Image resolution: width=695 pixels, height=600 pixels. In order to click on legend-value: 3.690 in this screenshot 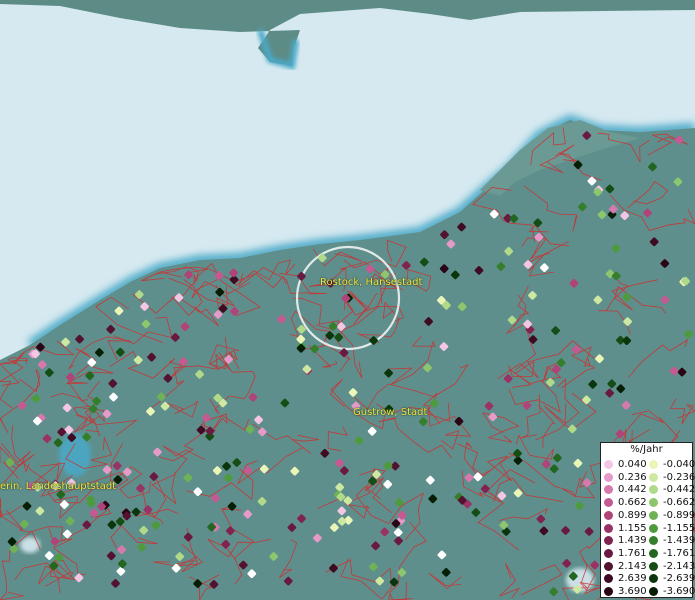, I will do `click(632, 591)`.